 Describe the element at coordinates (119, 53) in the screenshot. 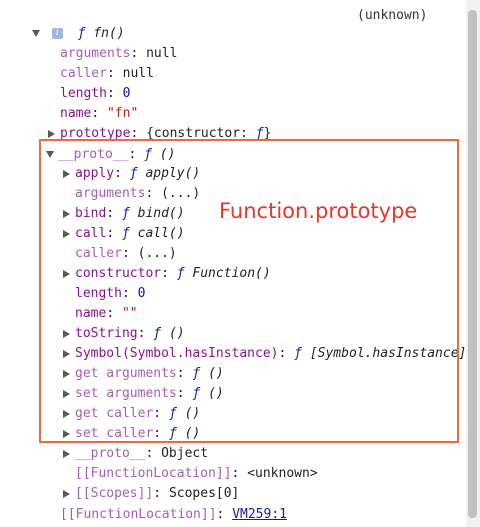

I see `fn-arguments-row: arguments: null` at that location.